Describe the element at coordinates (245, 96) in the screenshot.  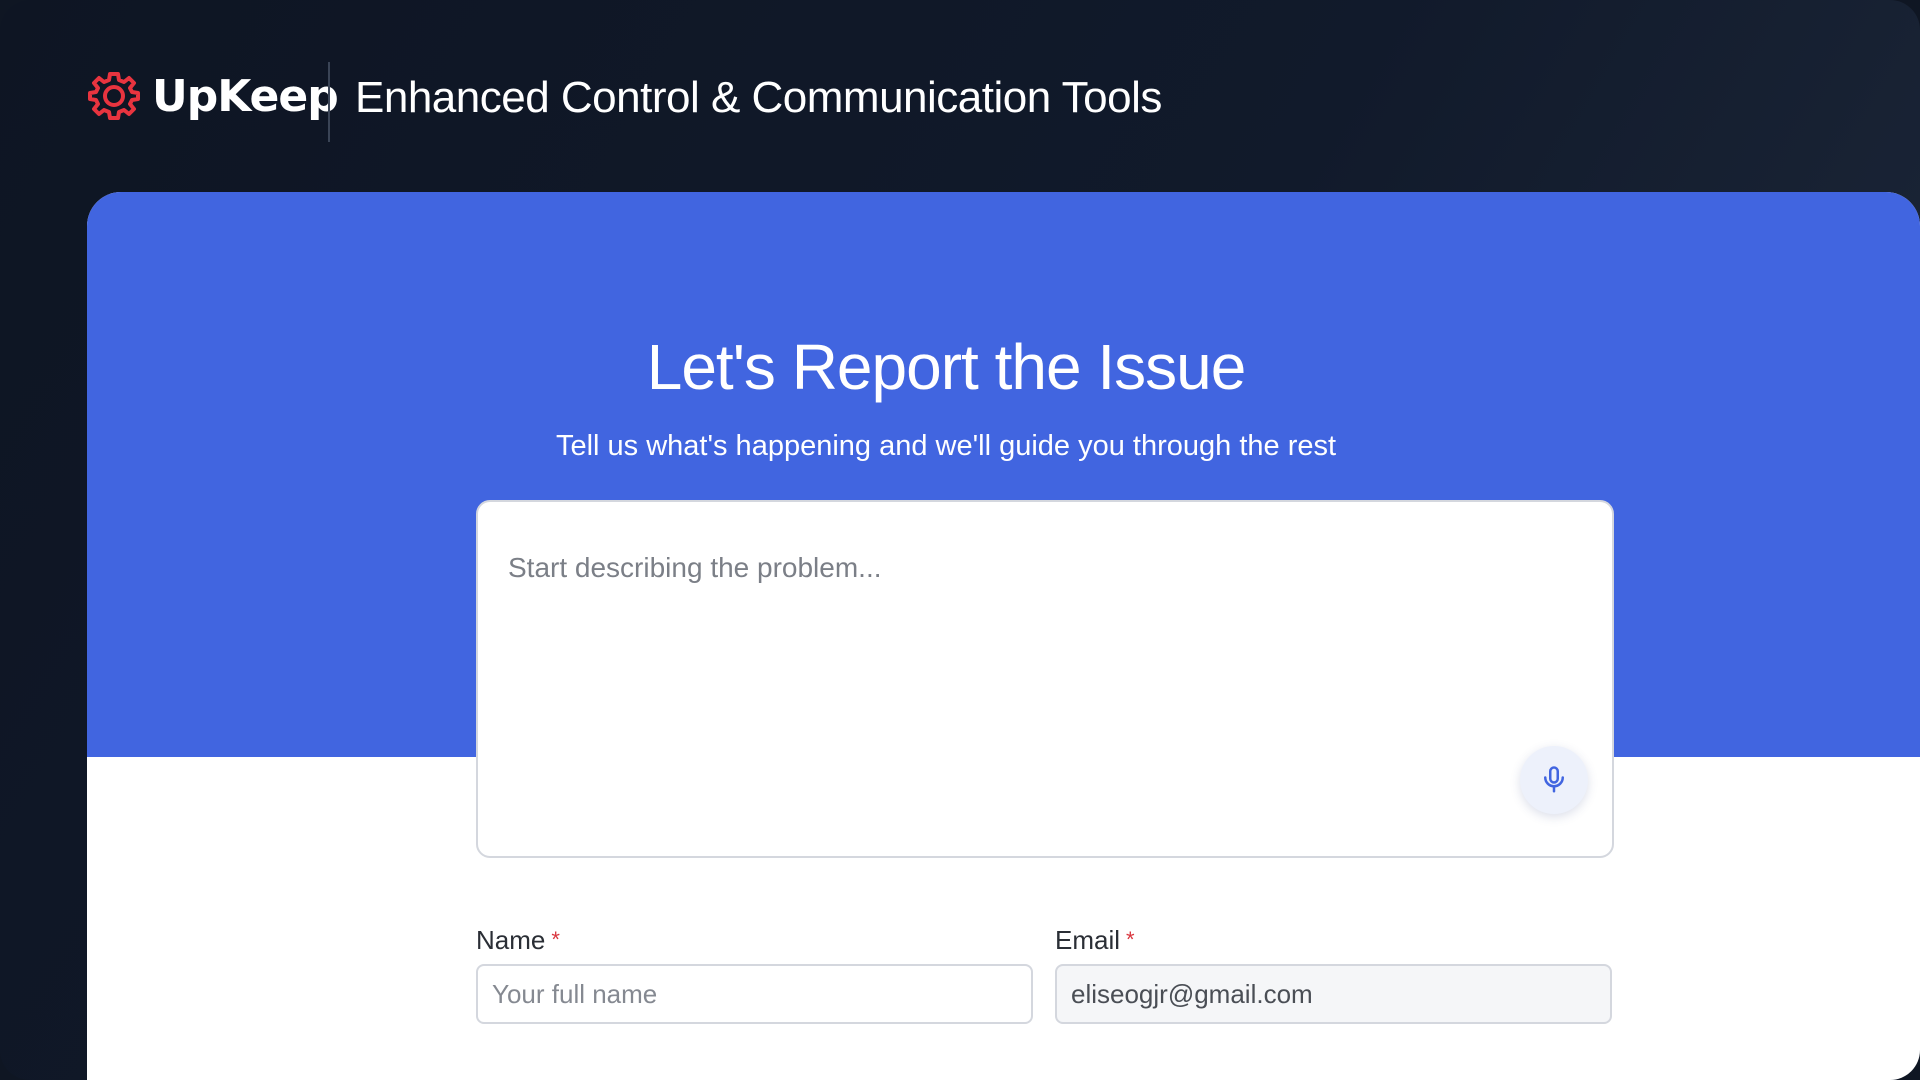
I see `brand-name: UpKeep` at that location.